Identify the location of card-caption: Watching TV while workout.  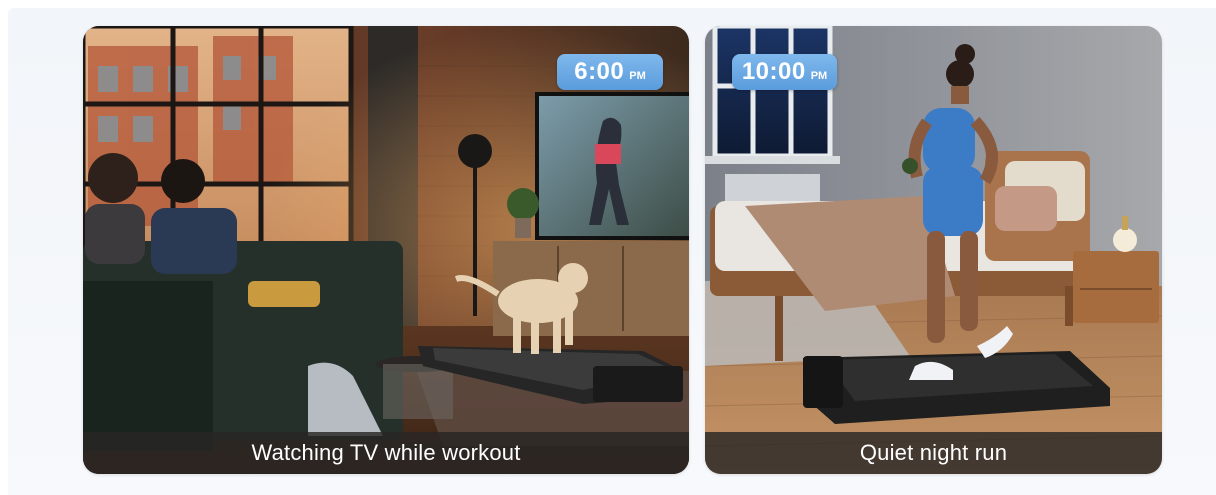
(386, 452).